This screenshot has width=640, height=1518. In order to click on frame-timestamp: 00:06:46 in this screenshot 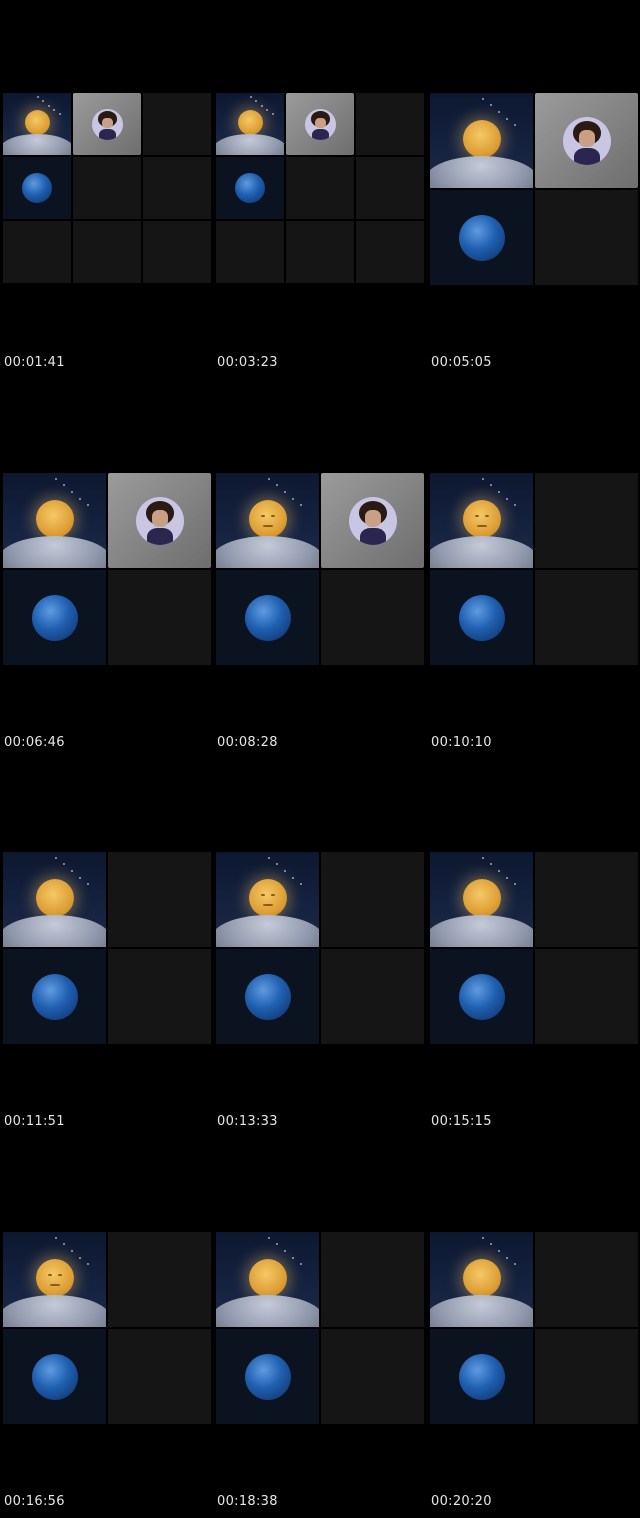, I will do `click(34, 742)`.